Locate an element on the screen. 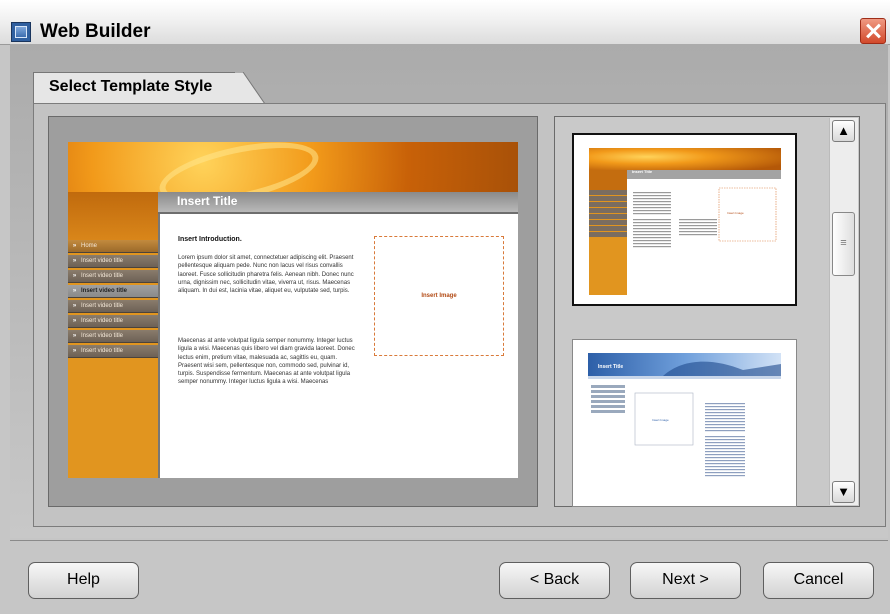 Image resolution: width=890 pixels, height=614 pixels. scroll-down-button: ▼ is located at coordinates (843, 492).